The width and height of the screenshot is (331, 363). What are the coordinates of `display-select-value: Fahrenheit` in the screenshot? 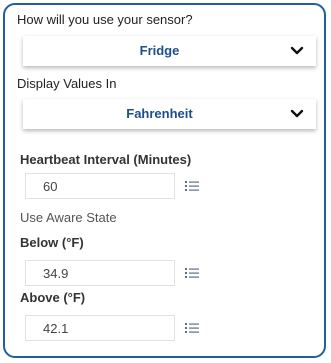 It's located at (159, 113).